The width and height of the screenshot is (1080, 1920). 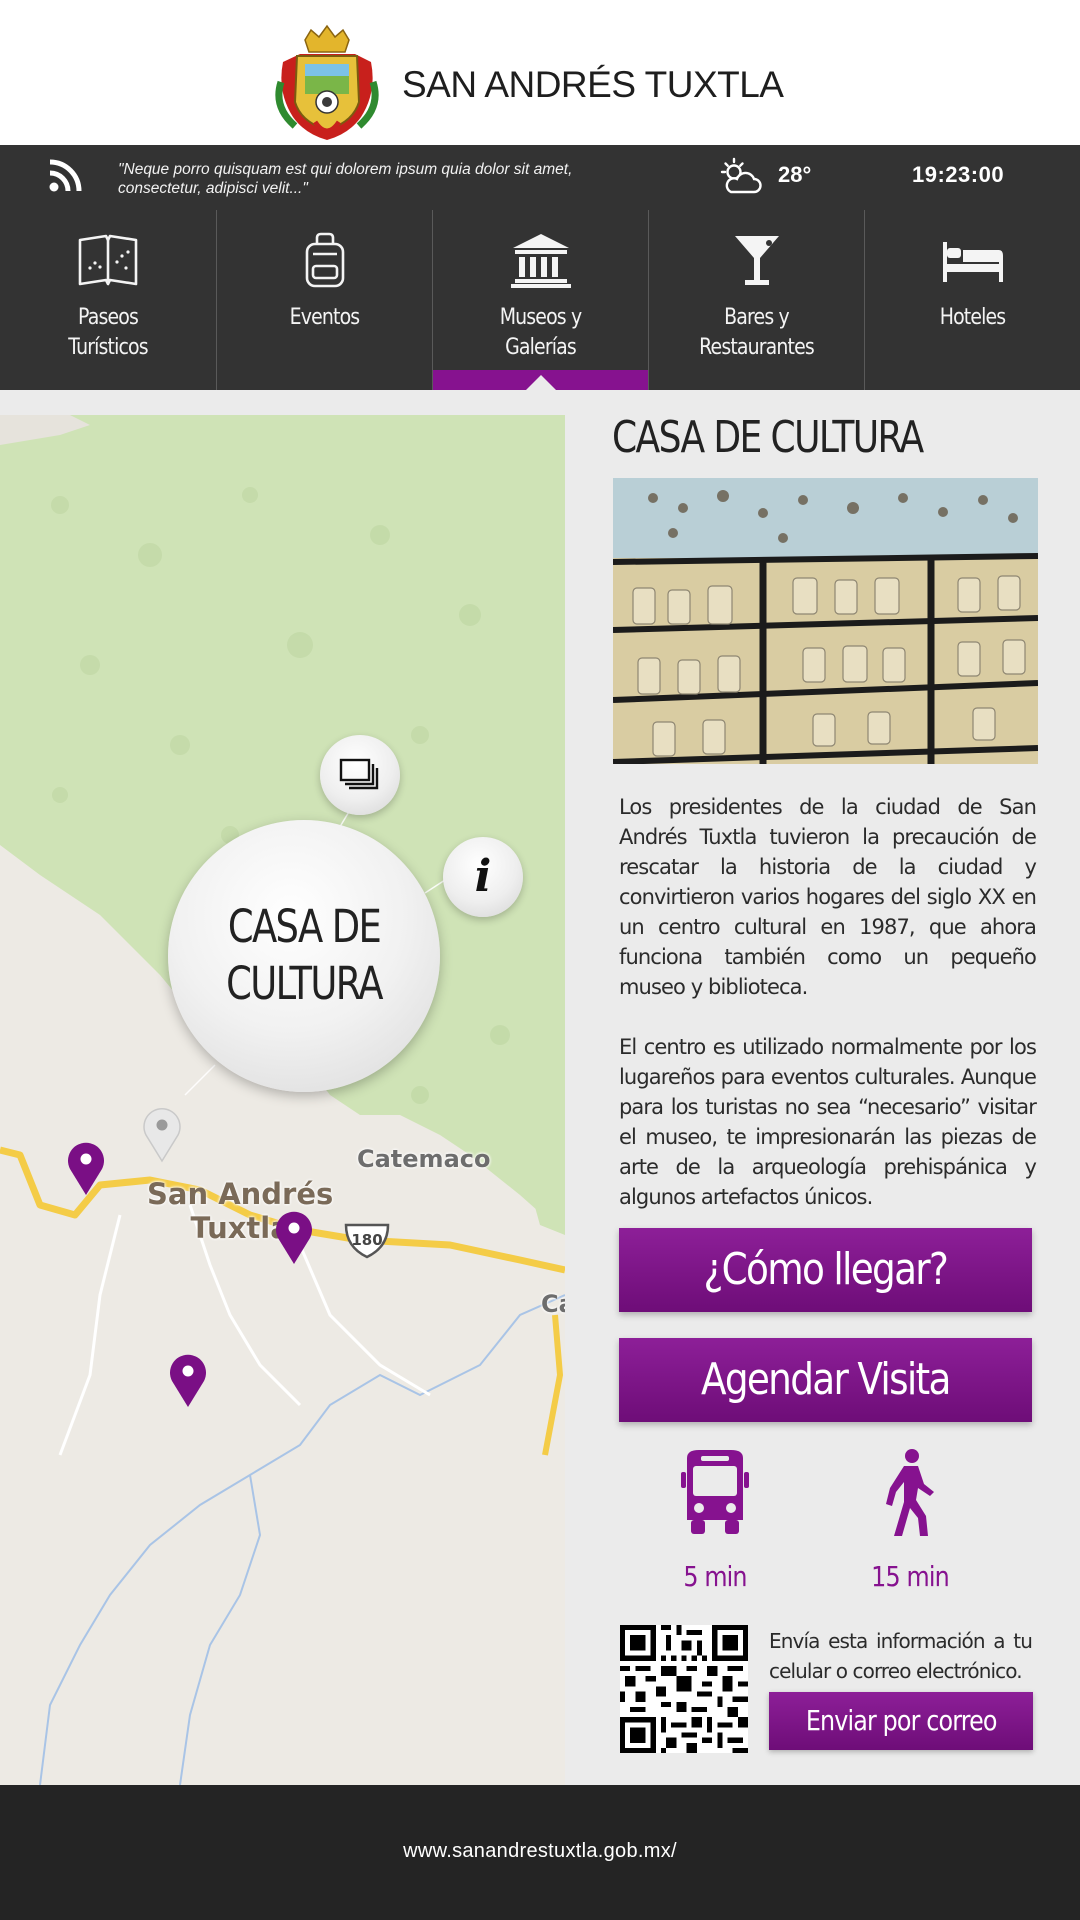 What do you see at coordinates (757, 332) in the screenshot?
I see `nav-label: Bares y Restaurantes` at bounding box center [757, 332].